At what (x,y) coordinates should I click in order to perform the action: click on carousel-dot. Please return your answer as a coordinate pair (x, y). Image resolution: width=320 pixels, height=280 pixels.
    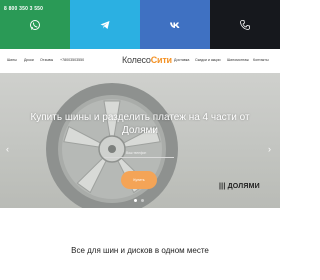
    Looking at the image, I should click on (142, 200).